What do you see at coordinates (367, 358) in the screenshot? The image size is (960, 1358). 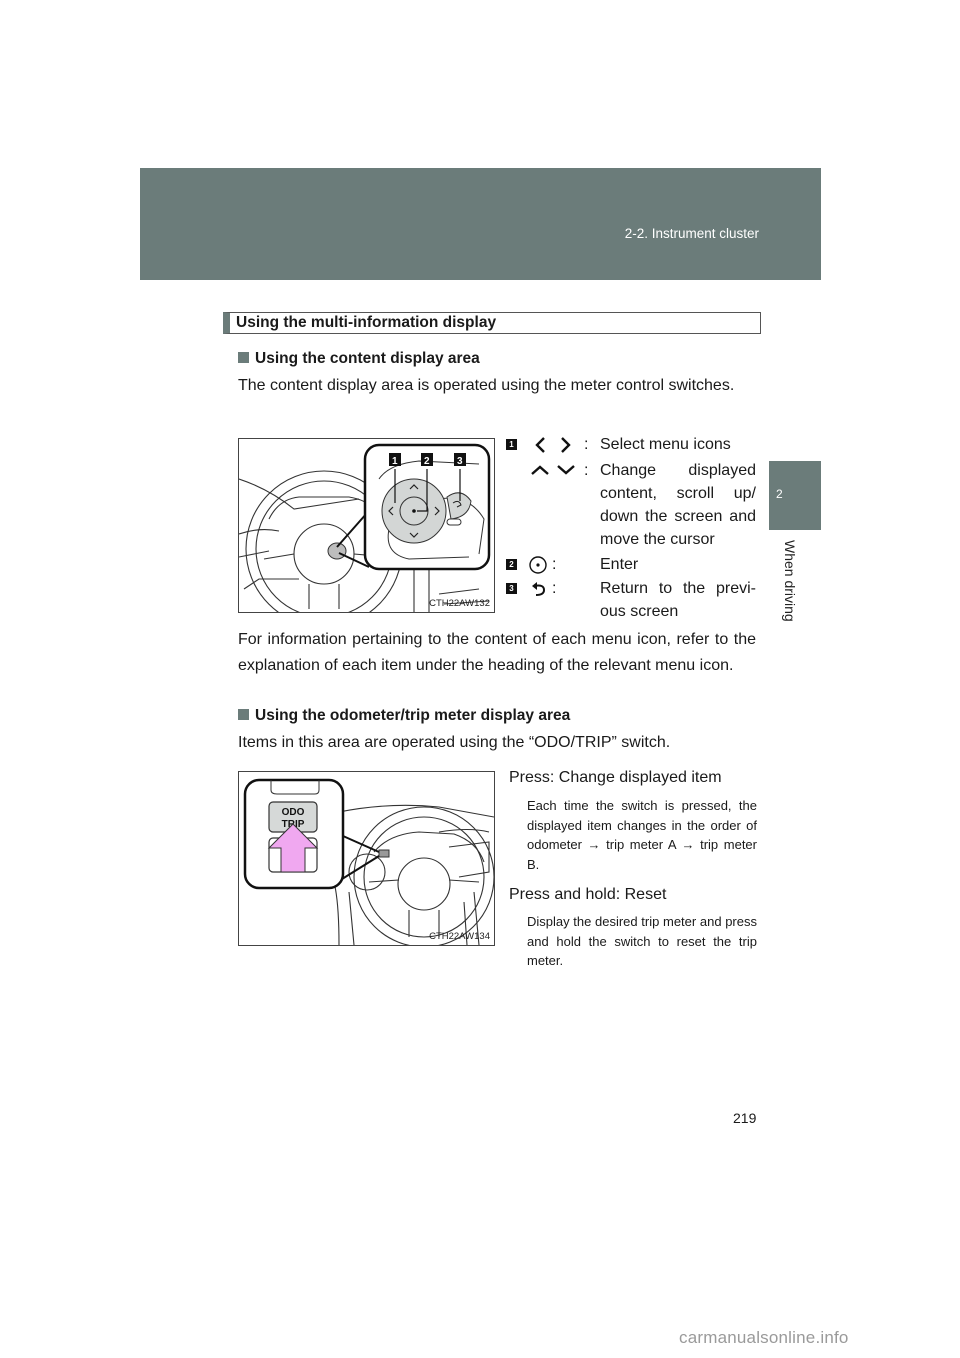 I see `subheading-text: Using the content display area` at bounding box center [367, 358].